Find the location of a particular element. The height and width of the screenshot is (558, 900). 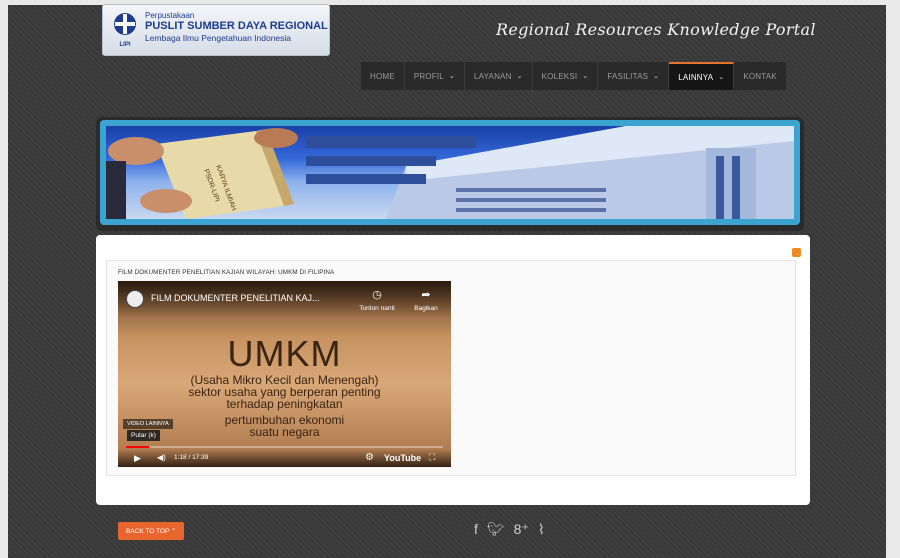

nav-label: KONTAK is located at coordinates (760, 76).